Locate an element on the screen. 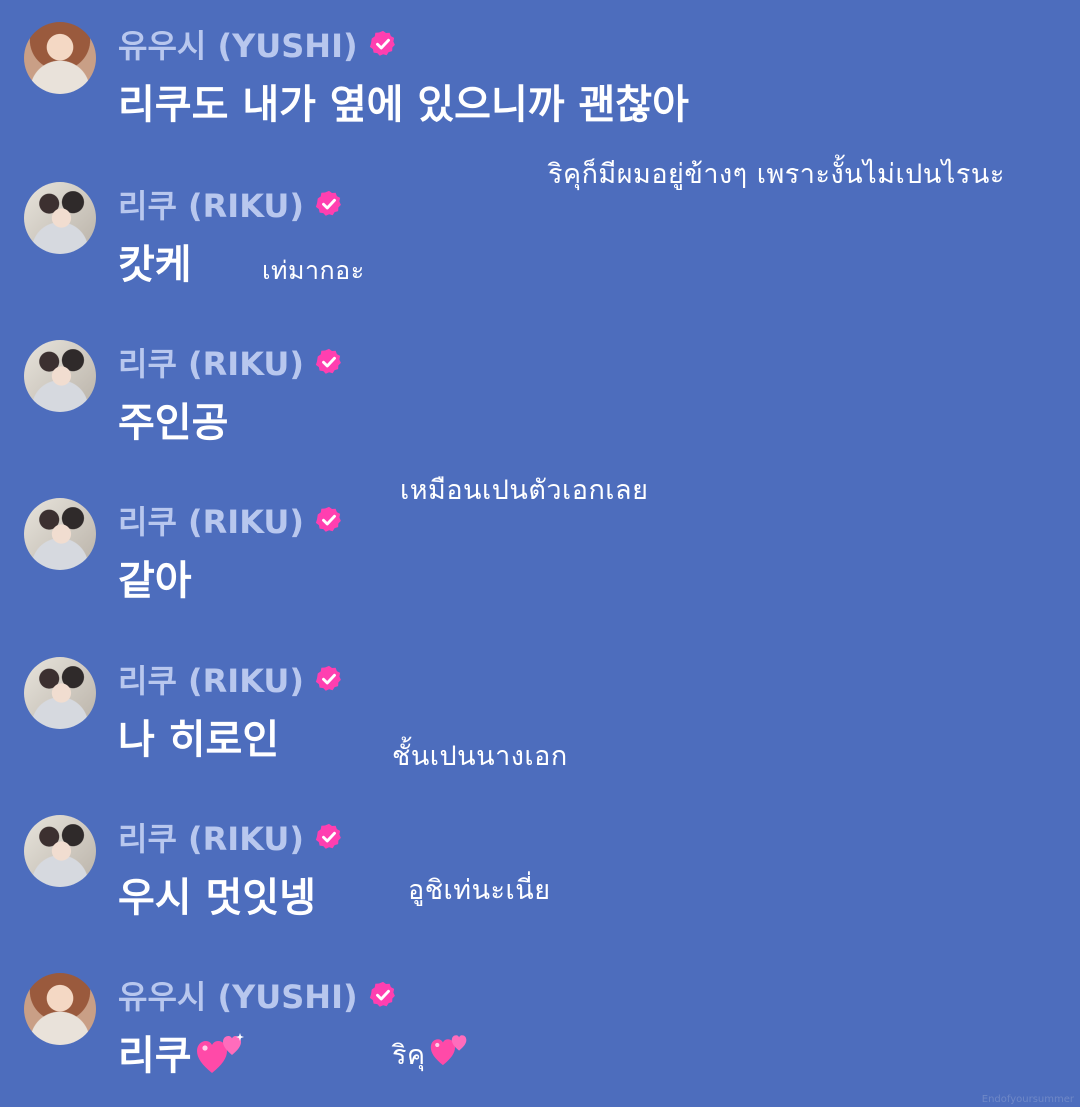 This screenshot has width=1080, height=1107. message-text: 리쿠 is located at coordinates (155, 1056).